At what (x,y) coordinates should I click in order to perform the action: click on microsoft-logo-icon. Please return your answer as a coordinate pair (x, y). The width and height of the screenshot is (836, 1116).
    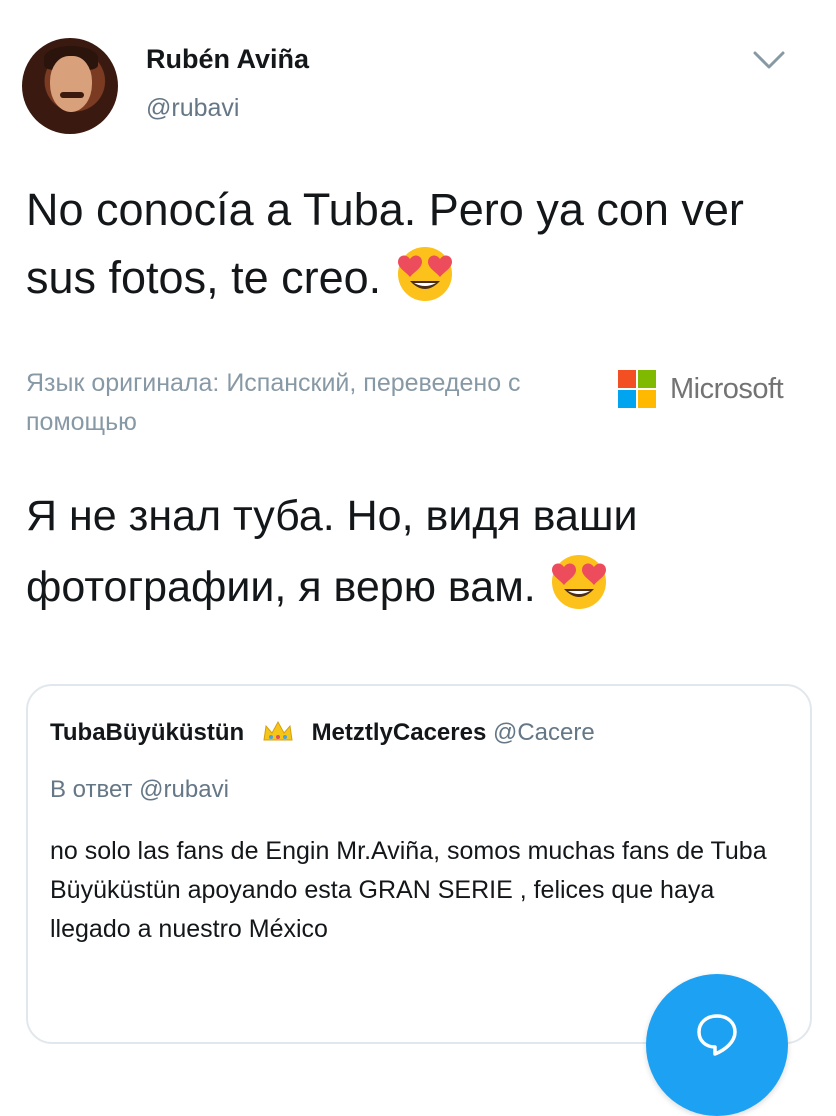
    Looking at the image, I should click on (637, 389).